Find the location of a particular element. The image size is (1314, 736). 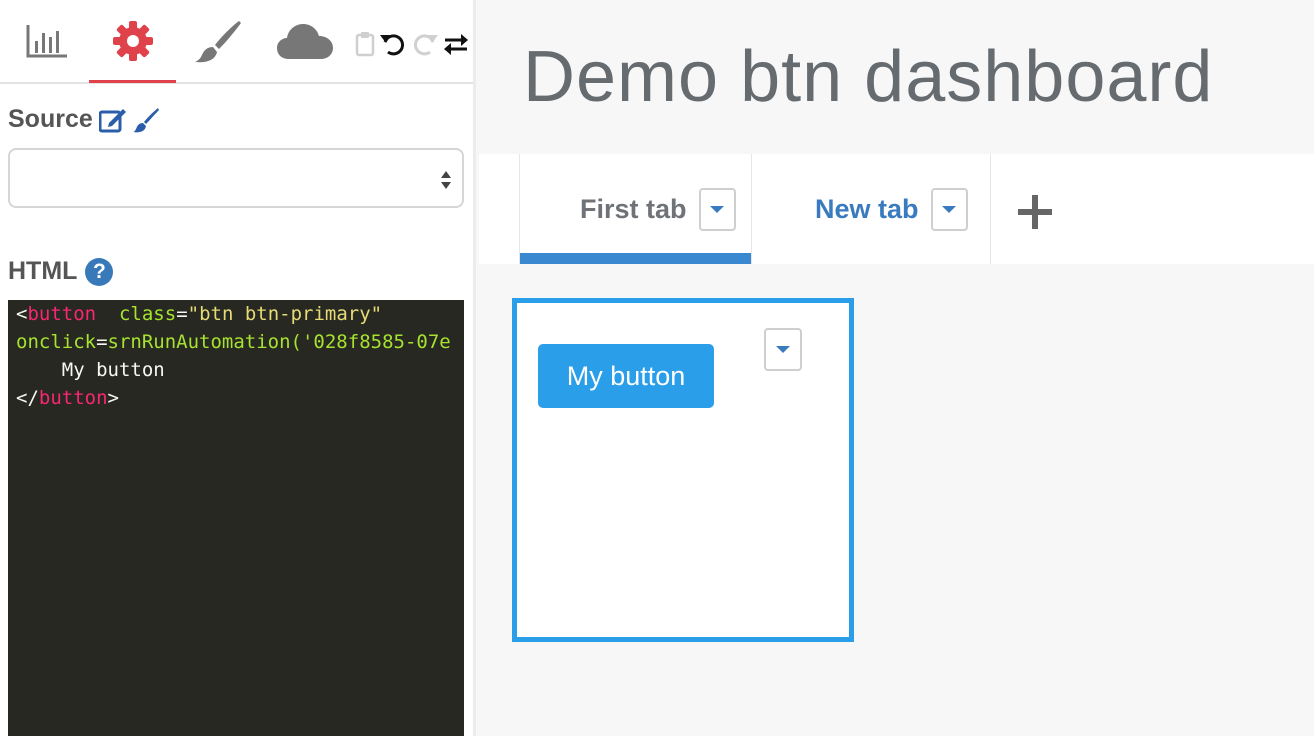

page-title: Demo btn dashboard is located at coordinates (868, 77).